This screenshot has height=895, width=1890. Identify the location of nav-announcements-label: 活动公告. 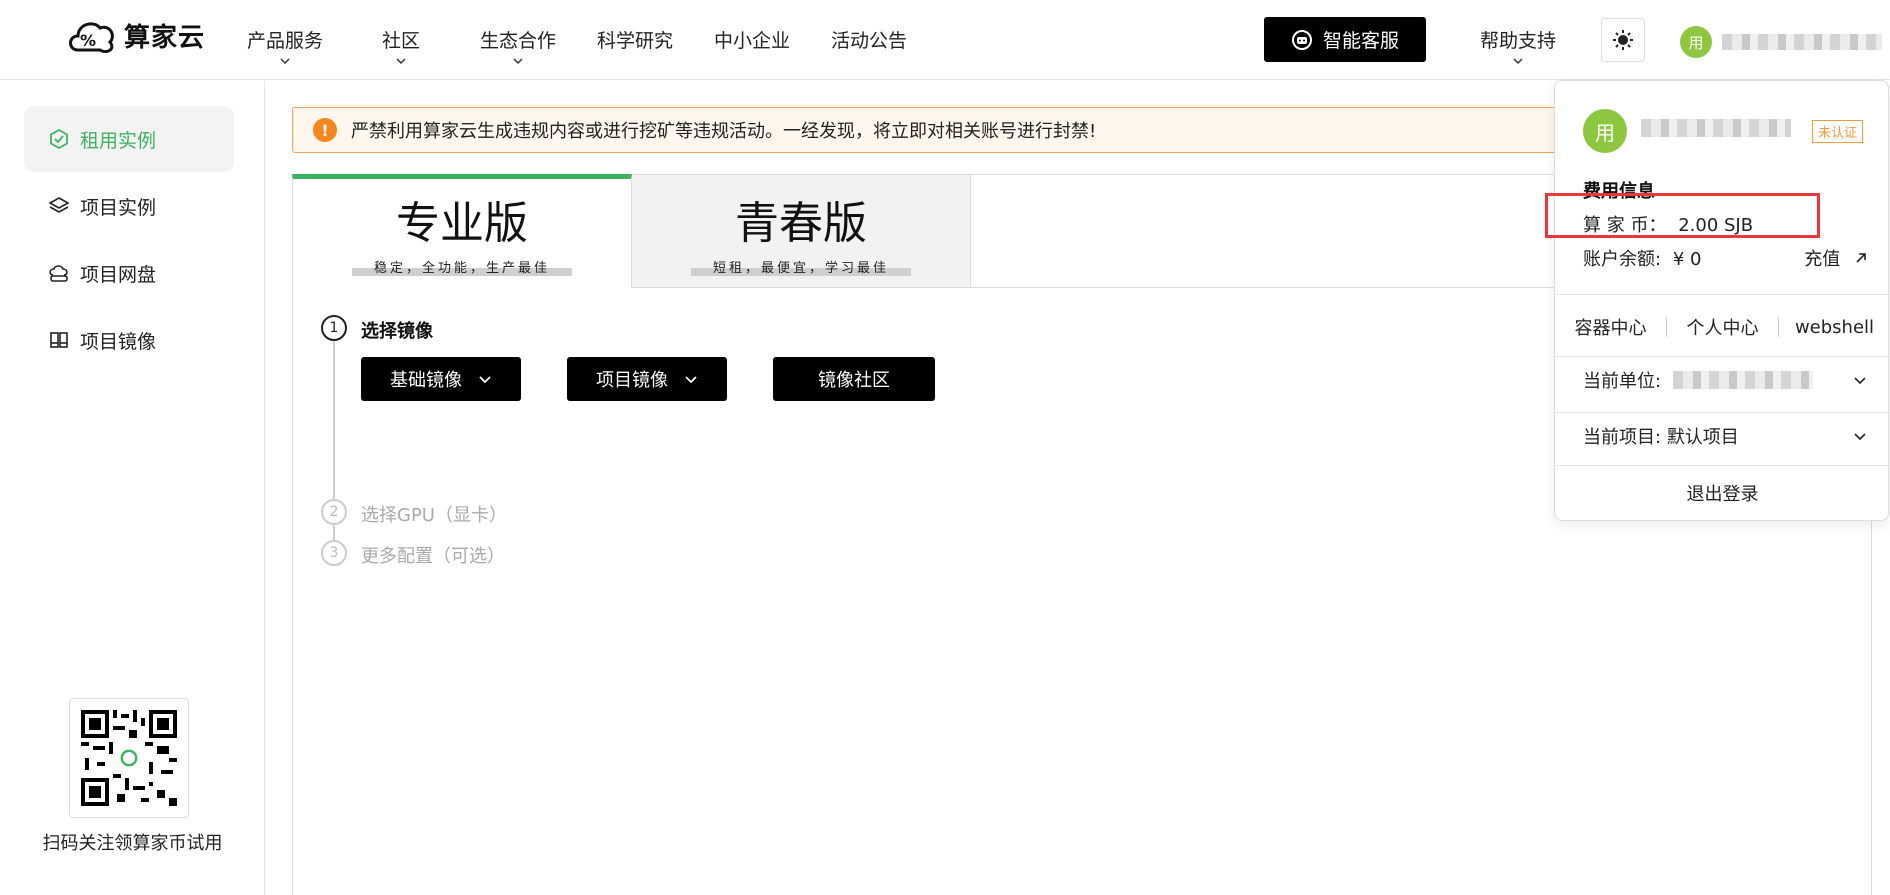
(869, 41).